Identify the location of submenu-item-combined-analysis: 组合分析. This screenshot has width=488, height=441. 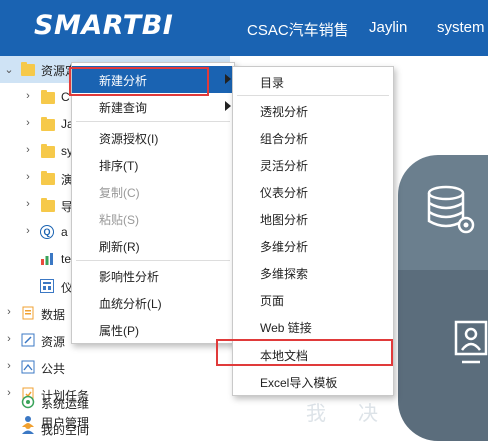
(313, 137).